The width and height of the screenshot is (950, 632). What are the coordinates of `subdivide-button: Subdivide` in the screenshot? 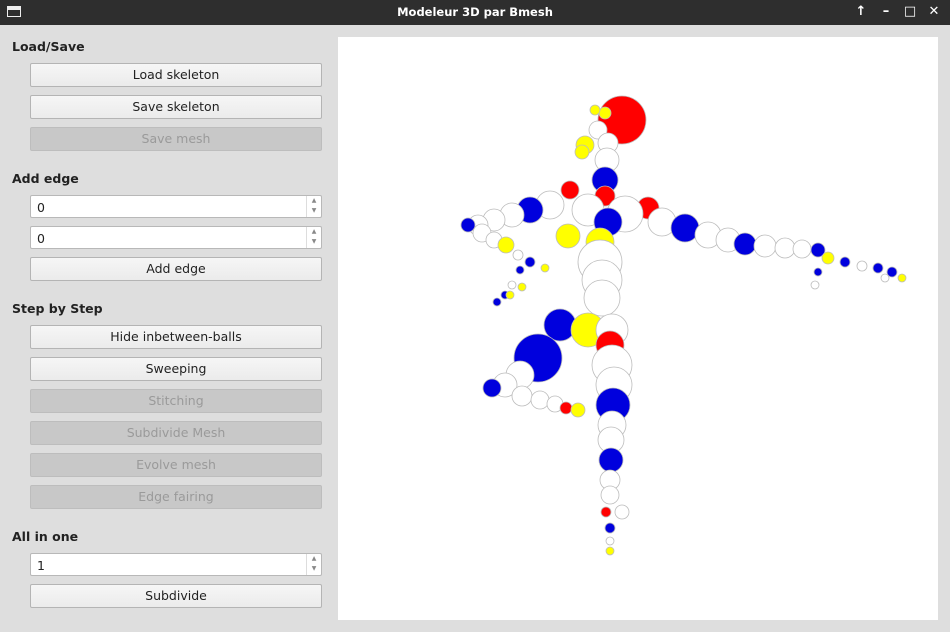 It's located at (176, 596).